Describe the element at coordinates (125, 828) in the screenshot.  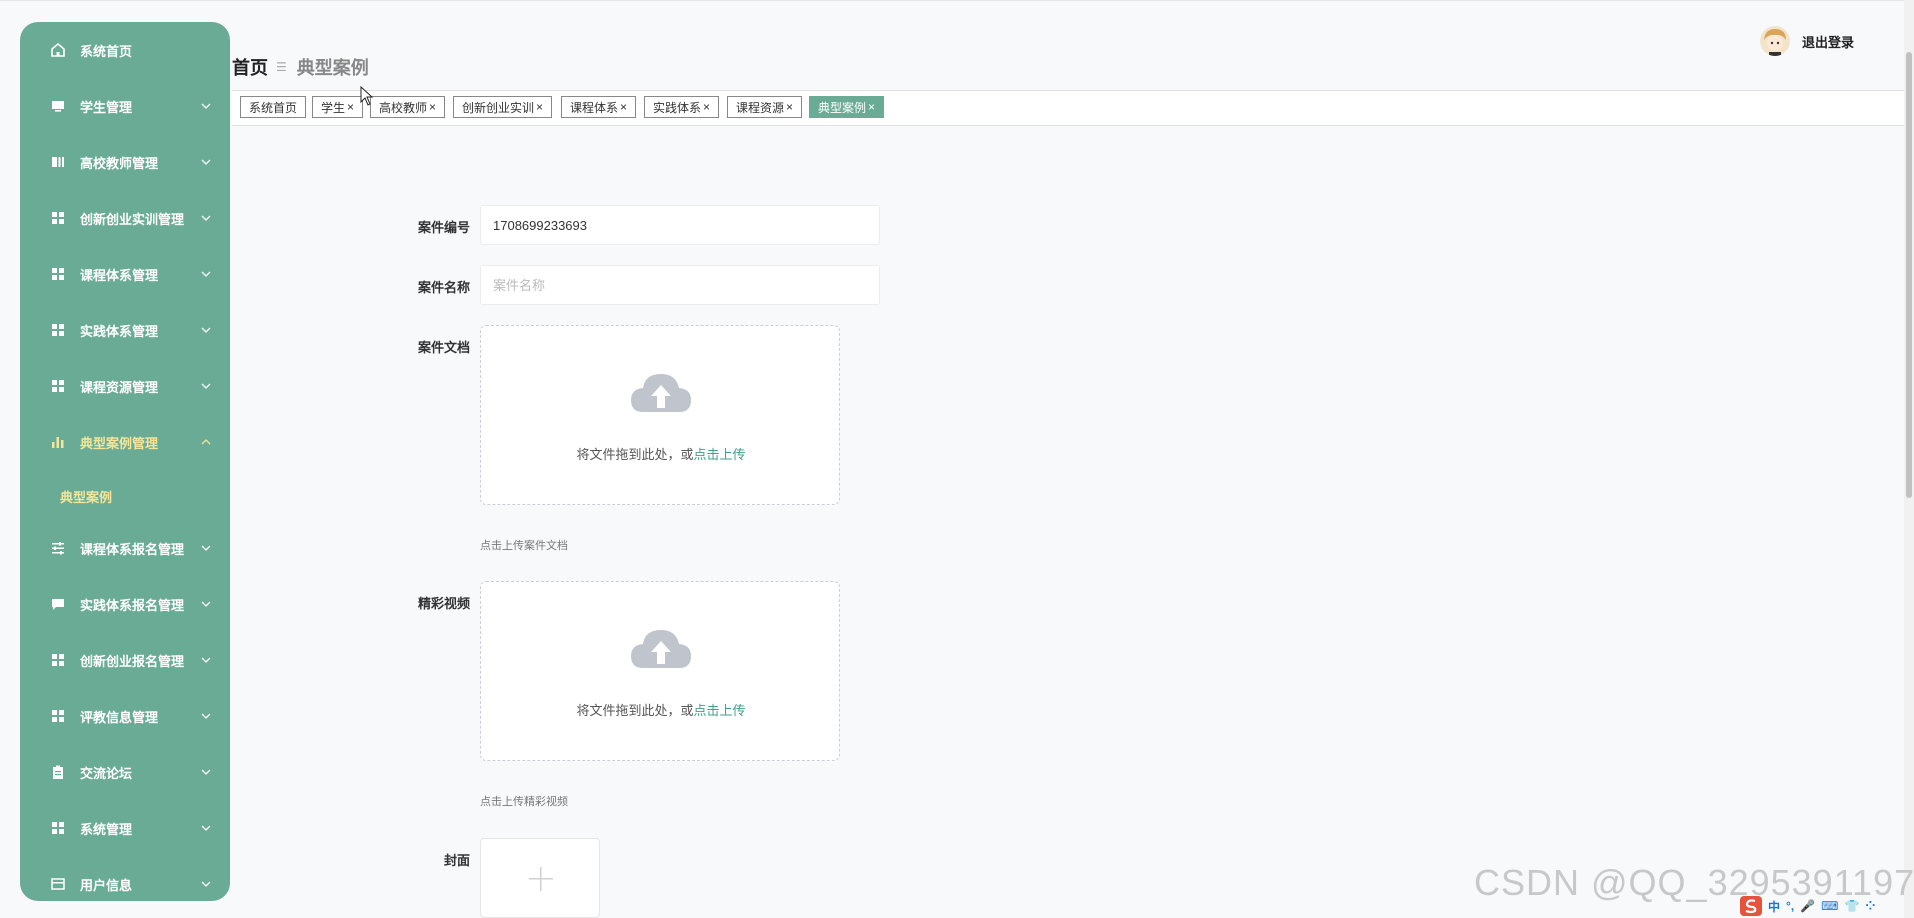
I see `sidebar-item-system-management: 系统管理` at that location.